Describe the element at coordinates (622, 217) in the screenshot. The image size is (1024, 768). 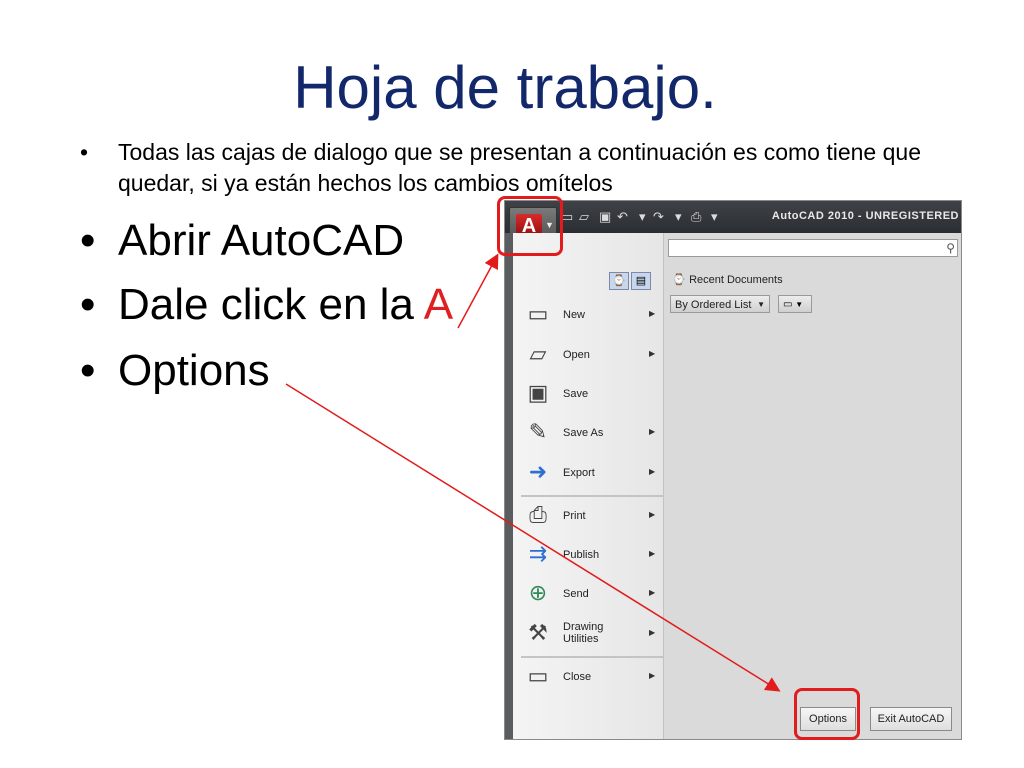
I see `undo-icon: ↶` at that location.